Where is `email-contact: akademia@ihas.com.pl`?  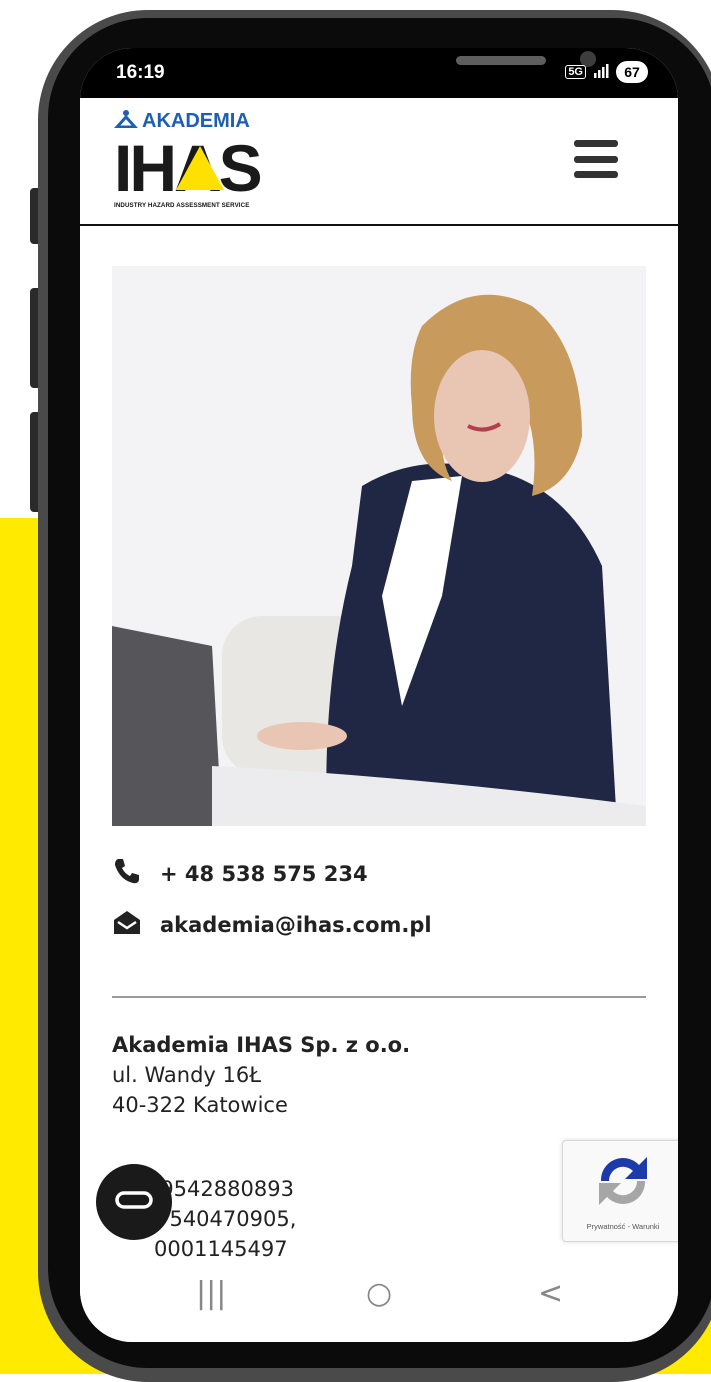 email-contact: akademia@ihas.com.pl is located at coordinates (272, 924).